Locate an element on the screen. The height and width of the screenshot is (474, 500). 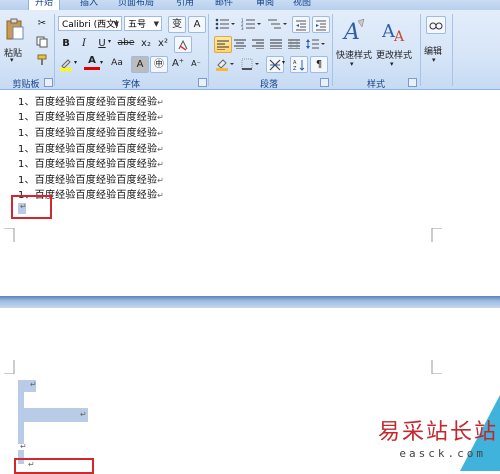
font-family-combo: Calibri (西文) ▼ is located at coordinates (90, 23).